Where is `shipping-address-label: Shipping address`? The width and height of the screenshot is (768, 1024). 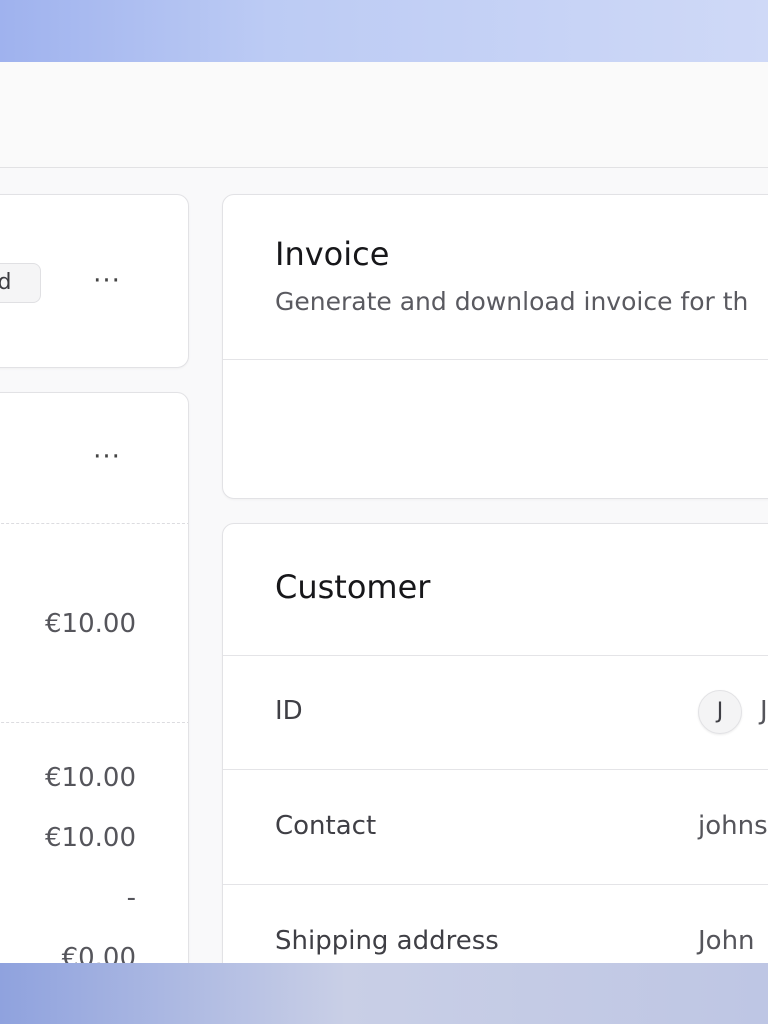
shipping-address-label: Shipping address is located at coordinates (387, 941).